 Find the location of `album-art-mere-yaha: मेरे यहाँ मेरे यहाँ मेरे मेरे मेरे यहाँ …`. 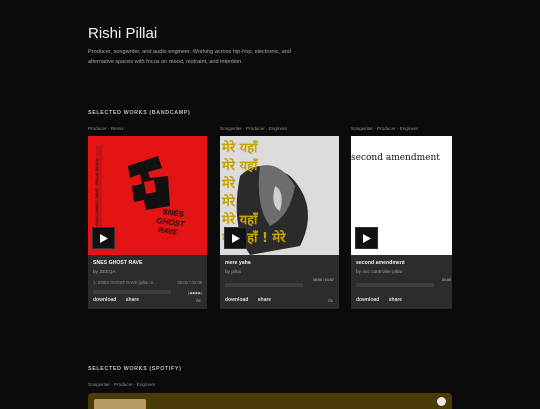

album-art-mere-yaha: मेरे यहाँ मेरे यहाँ मेरे मेरे मेरे यहाँ … is located at coordinates (279, 195).